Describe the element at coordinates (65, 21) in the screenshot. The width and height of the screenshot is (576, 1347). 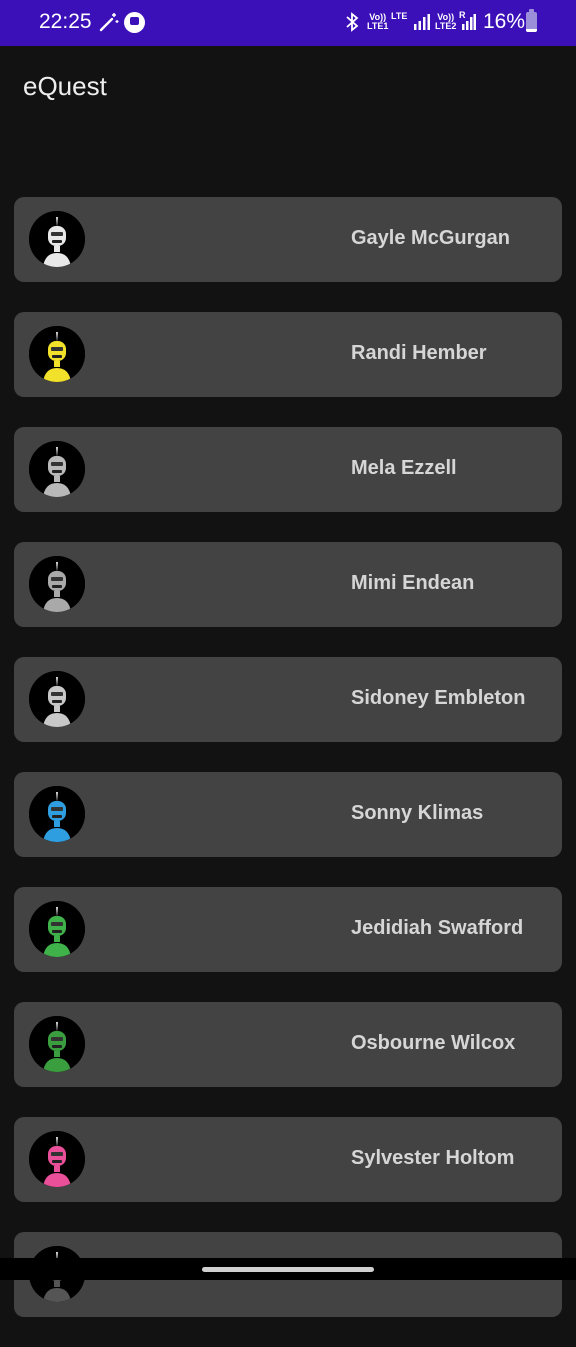
I see `status-time: 22:25` at that location.